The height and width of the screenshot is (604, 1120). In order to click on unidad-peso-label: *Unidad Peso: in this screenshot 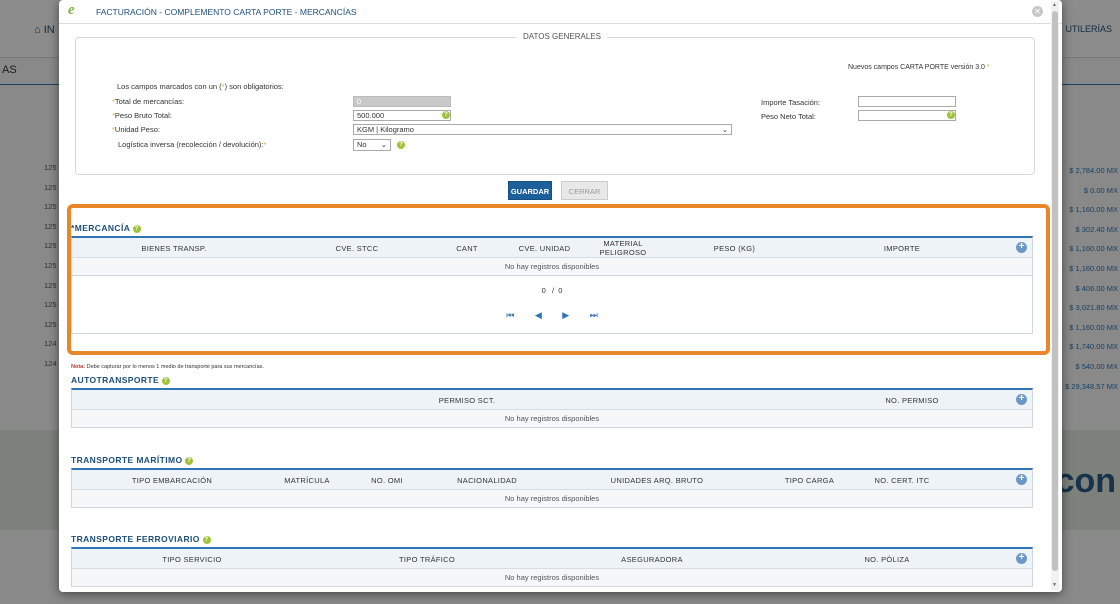, I will do `click(136, 129)`.